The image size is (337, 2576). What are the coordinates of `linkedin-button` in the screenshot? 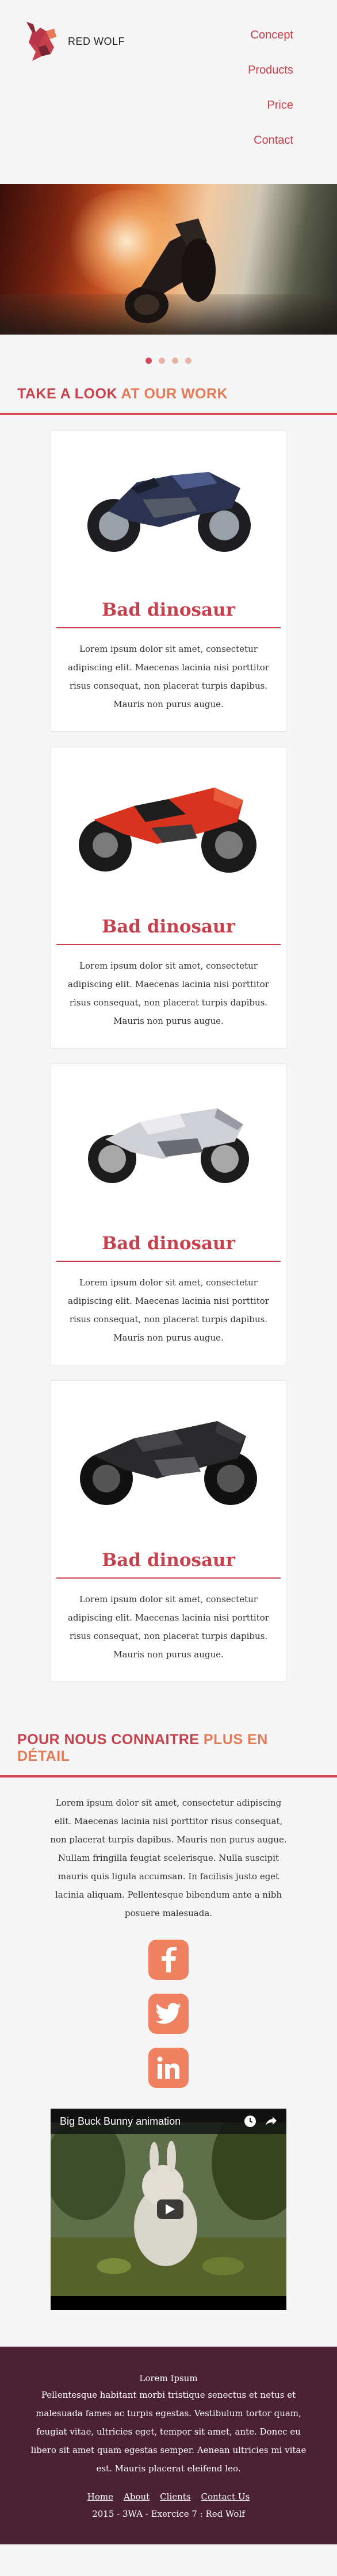 It's located at (168, 2068).